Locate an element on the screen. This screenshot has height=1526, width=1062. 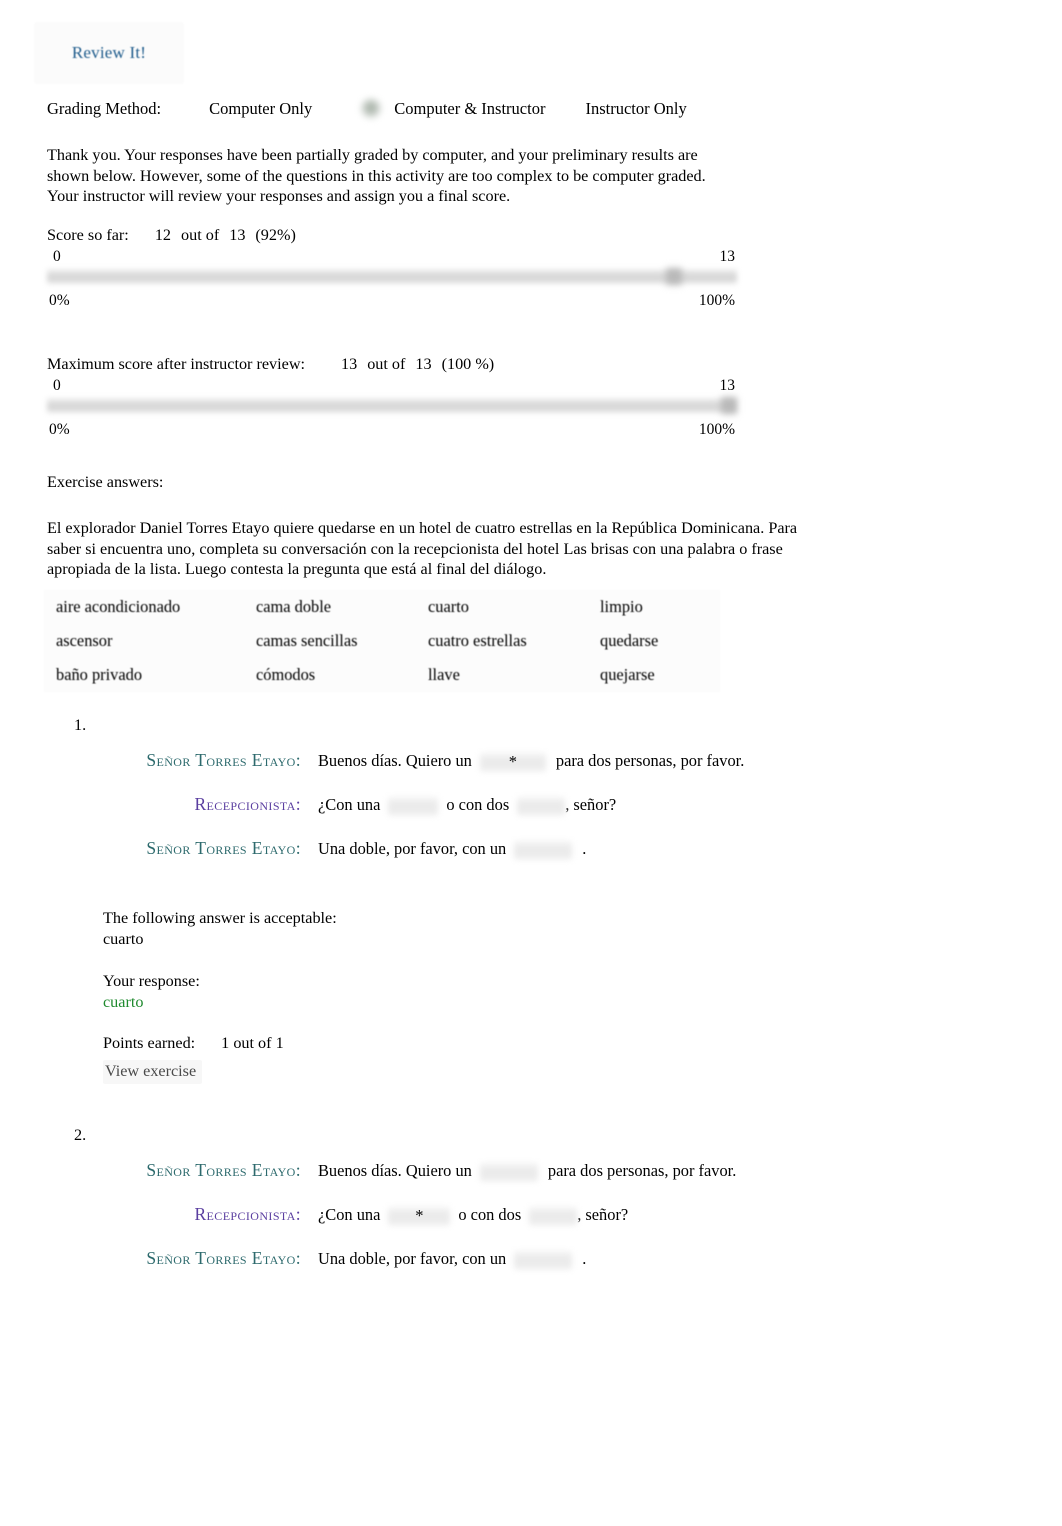
max-score-bar-block: 0 13 0% 100% is located at coordinates (392, 408).